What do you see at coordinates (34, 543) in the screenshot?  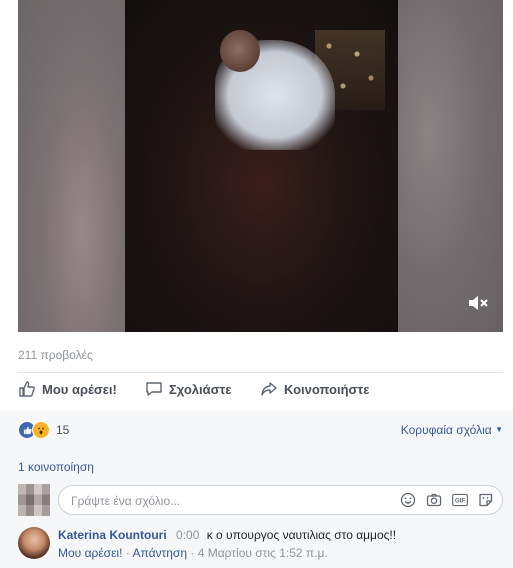 I see `commenter-avatar` at bounding box center [34, 543].